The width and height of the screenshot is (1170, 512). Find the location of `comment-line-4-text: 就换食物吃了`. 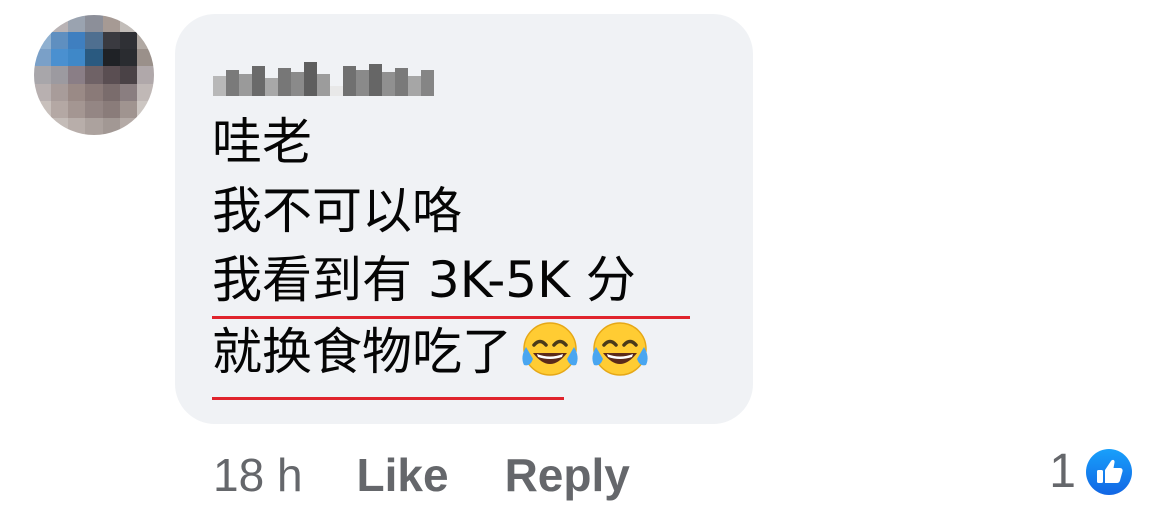

comment-line-4-text: 就换食物吃了 is located at coordinates (362, 352).